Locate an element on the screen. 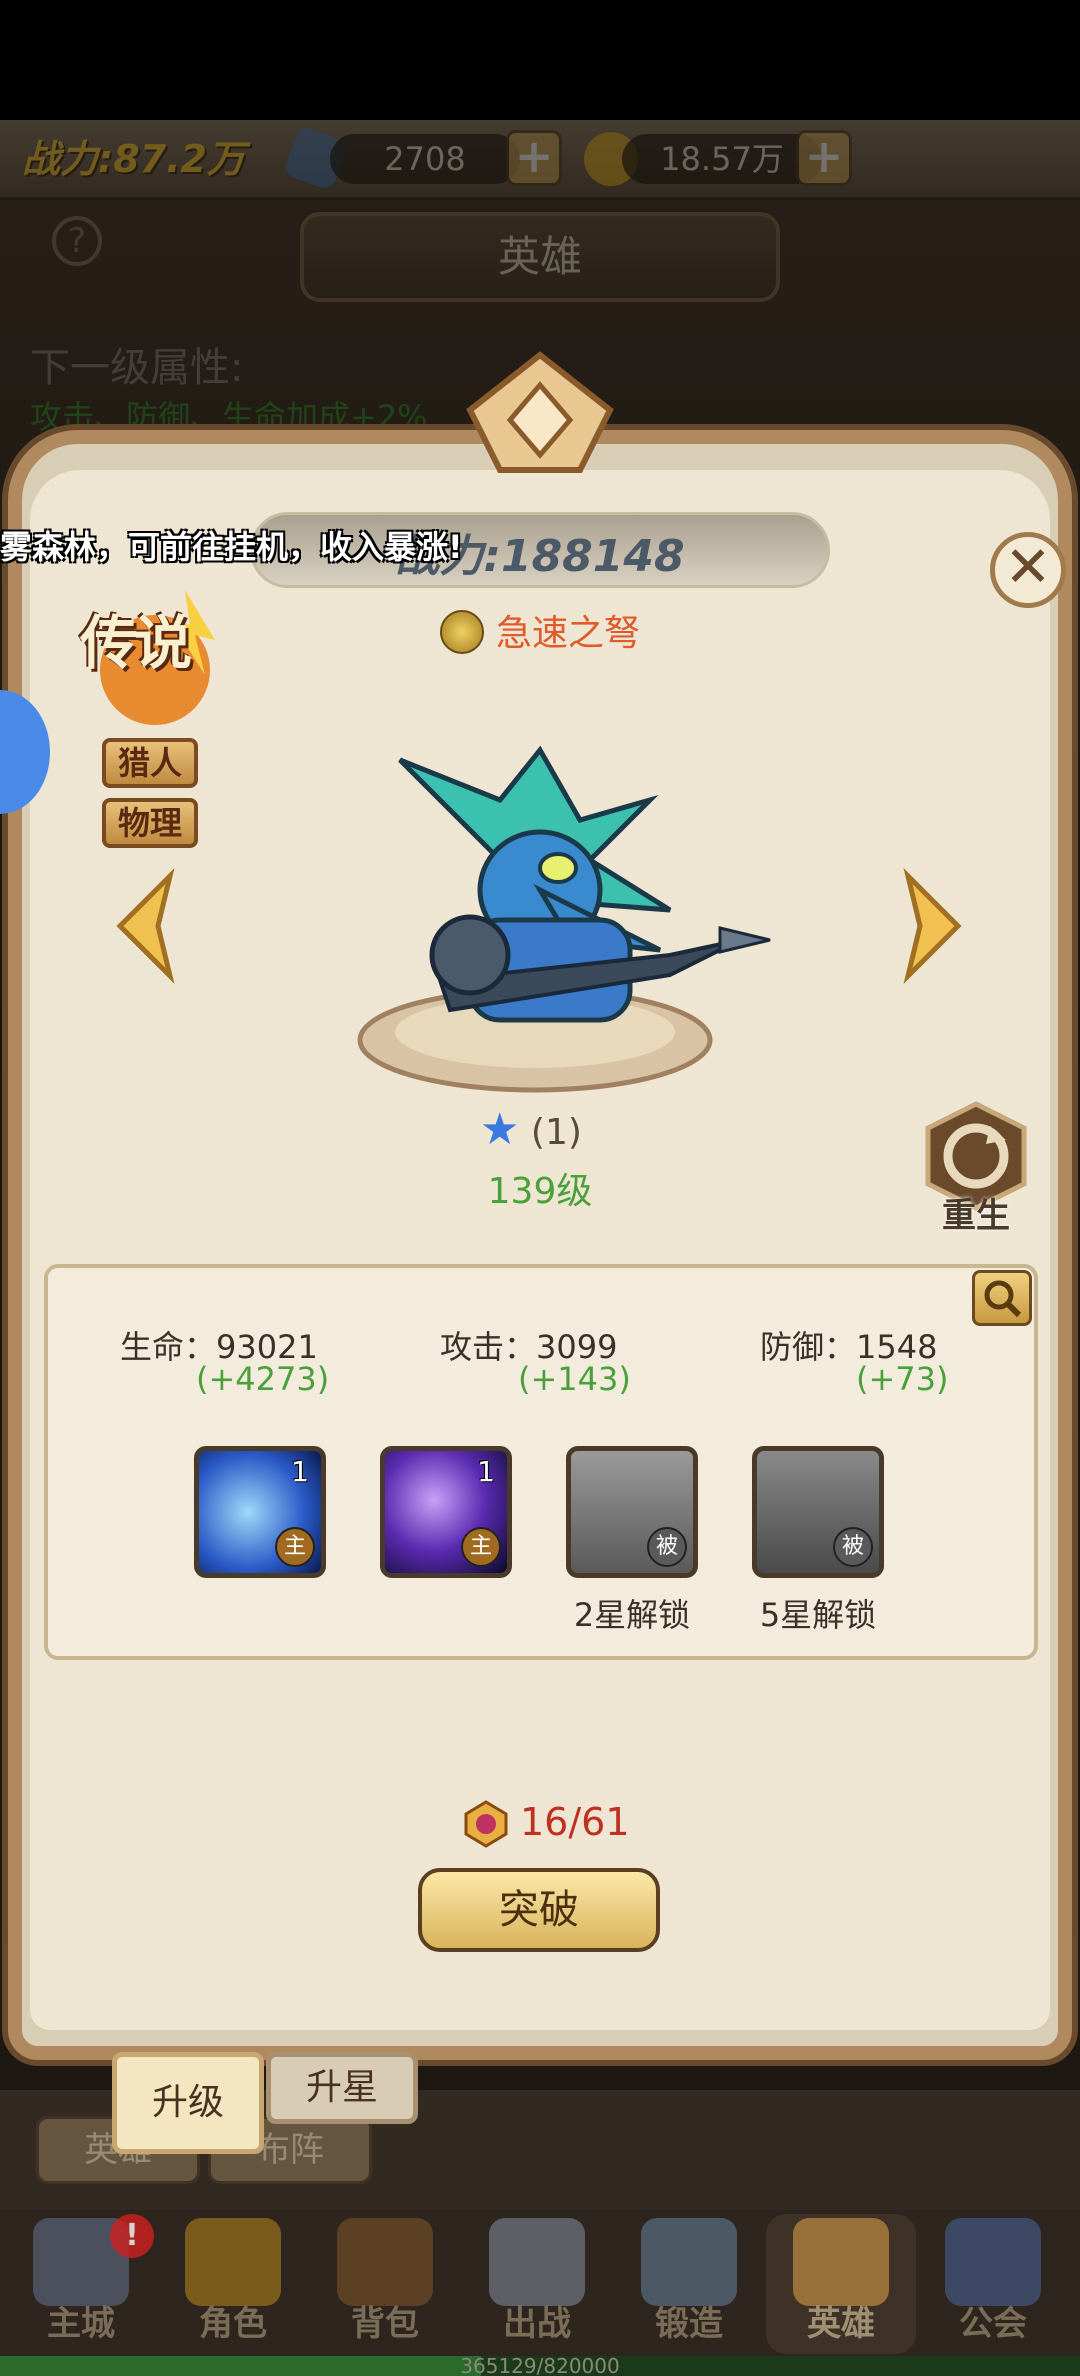 The height and width of the screenshot is (2376, 1080). breakthrough-material-icon is located at coordinates (486, 1824).